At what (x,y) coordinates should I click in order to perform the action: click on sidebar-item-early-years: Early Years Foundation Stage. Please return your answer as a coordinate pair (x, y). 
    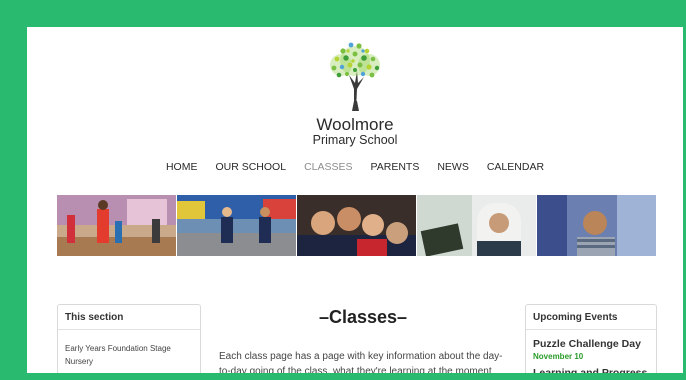
    Looking at the image, I should click on (129, 341).